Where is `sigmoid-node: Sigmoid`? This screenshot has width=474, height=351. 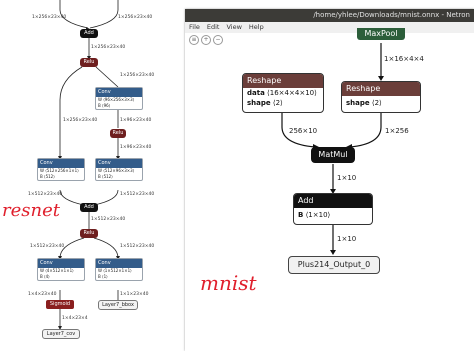
sigmoid-node: Sigmoid is located at coordinates (60, 304).